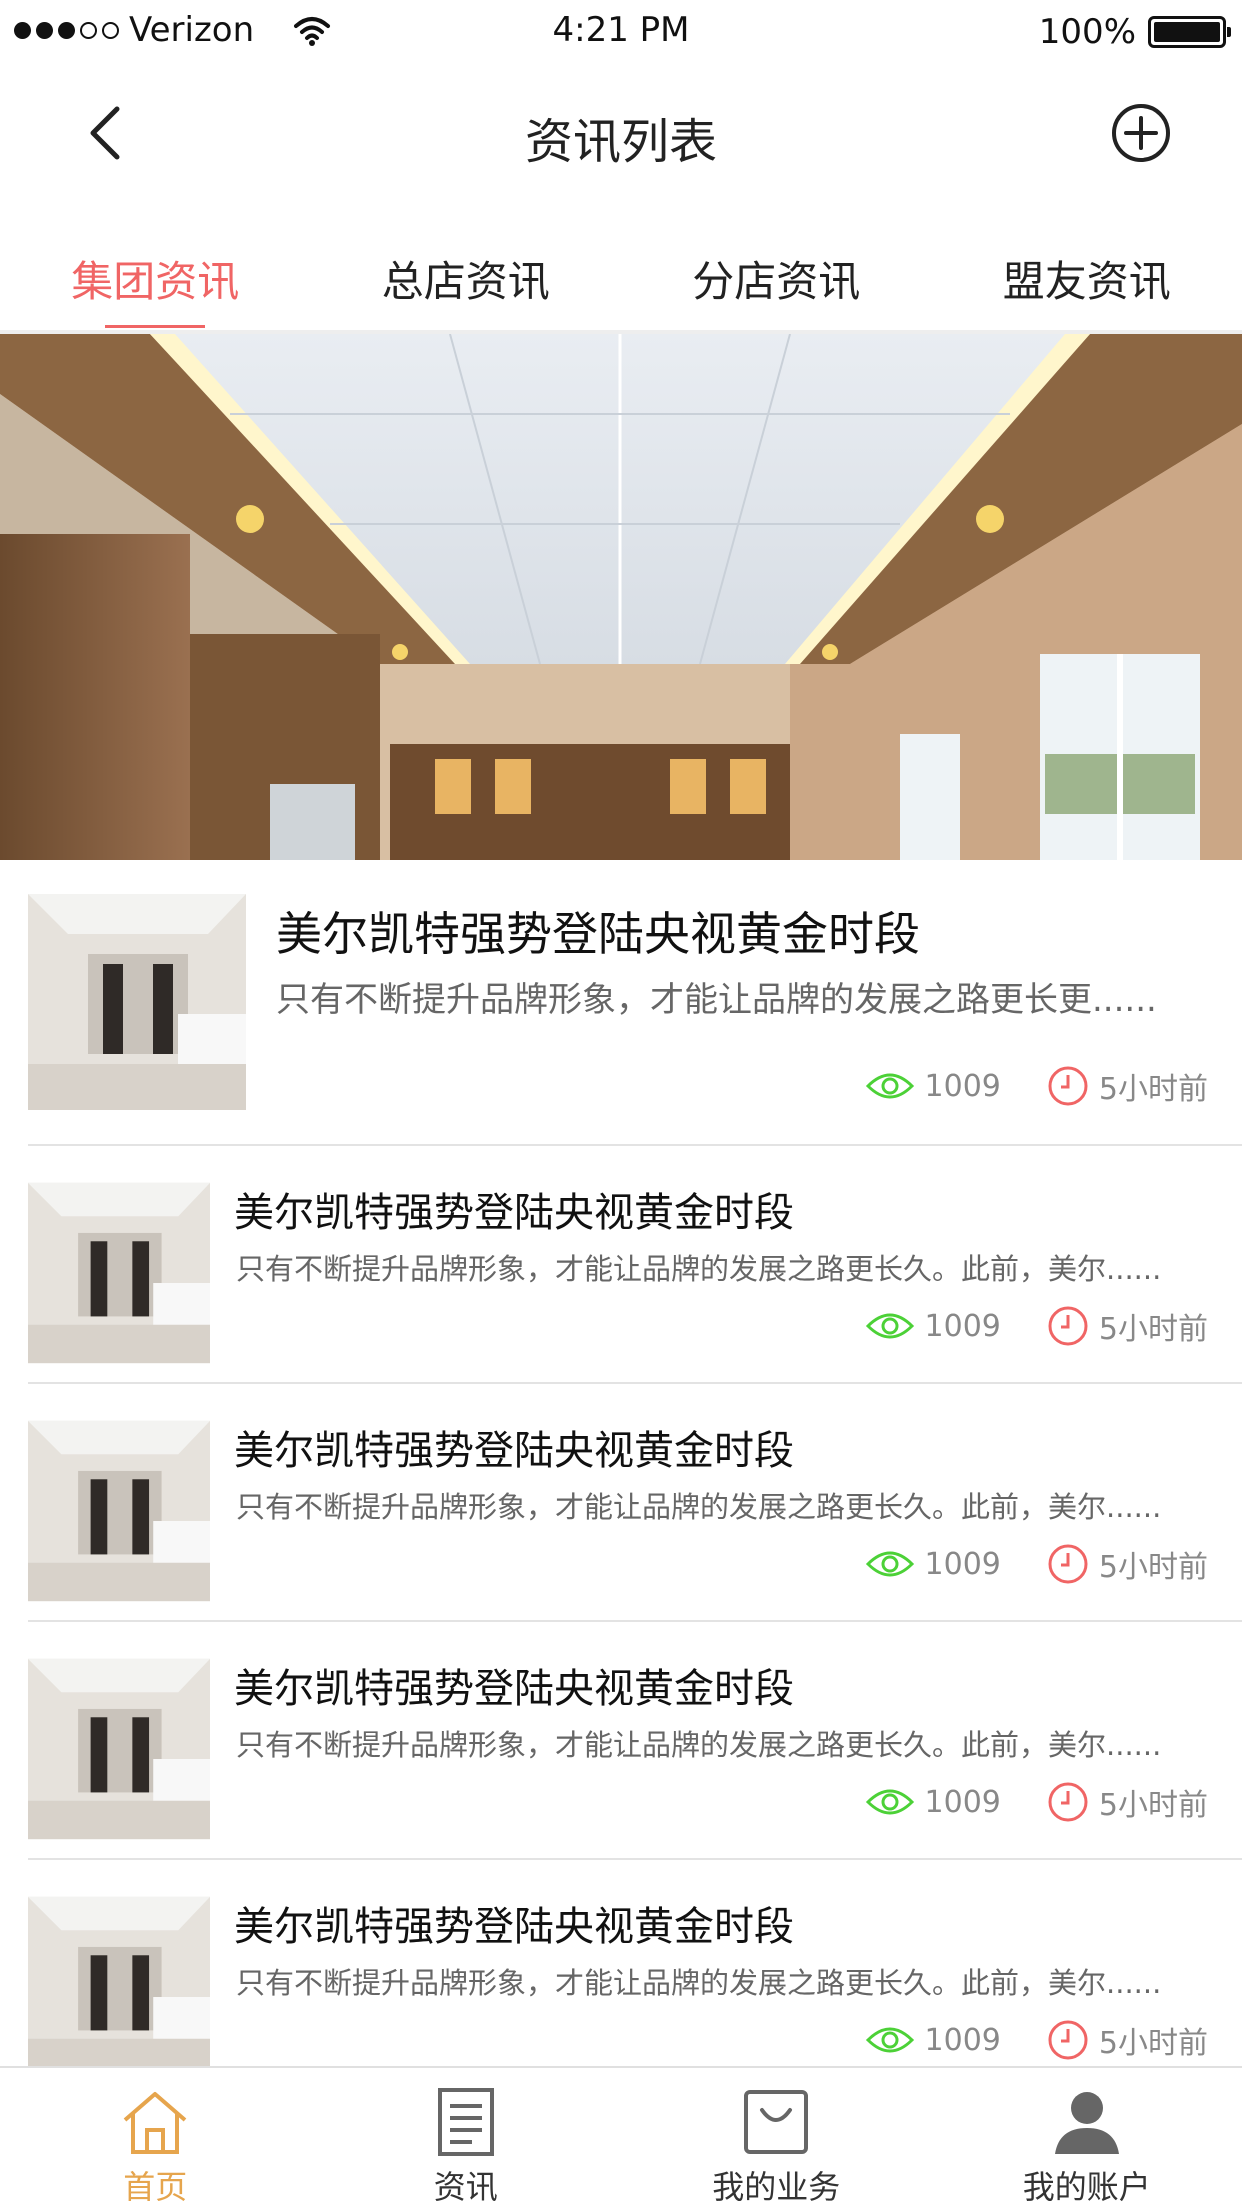 This screenshot has width=1242, height=2208. Describe the element at coordinates (1086, 2123) in the screenshot. I see `user-icon` at that location.